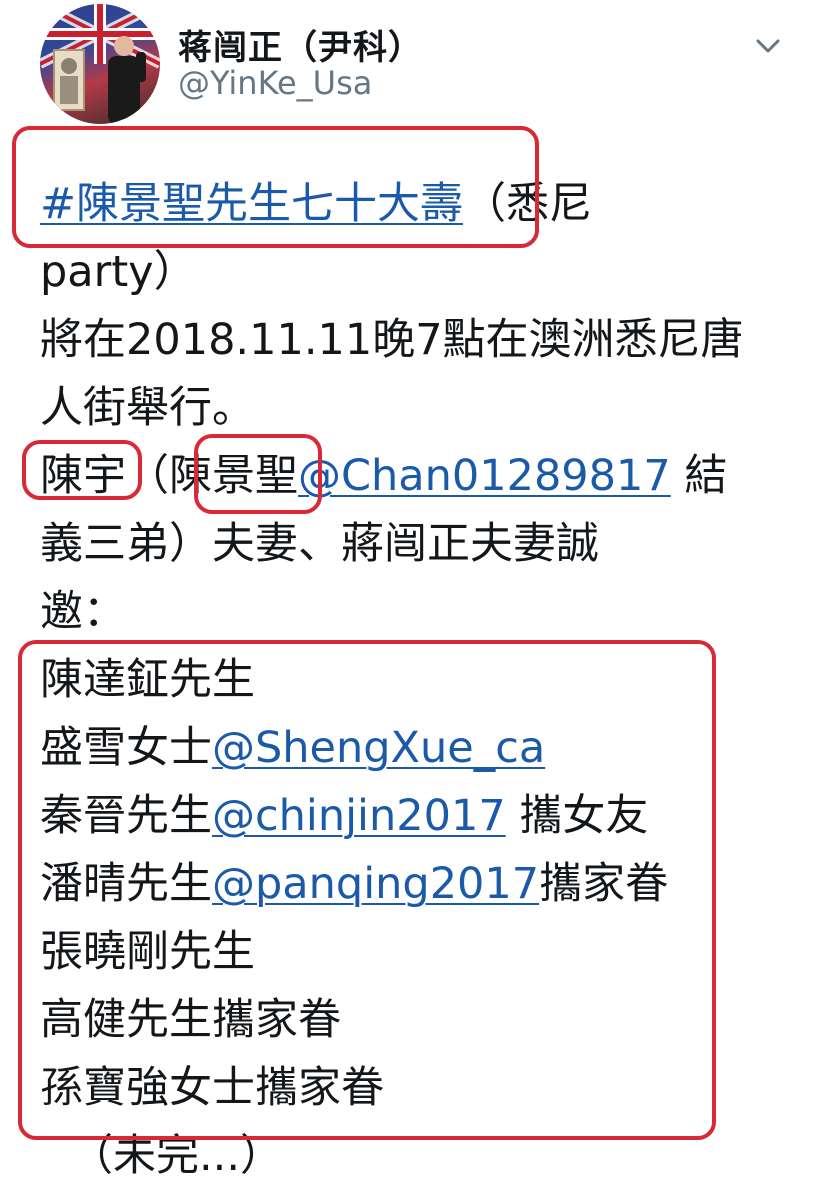 The height and width of the screenshot is (1200, 817). What do you see at coordinates (319, 544) in the screenshot?
I see `tweet-line: 義三弟）夫妻、蔣闿正夫妻誠` at bounding box center [319, 544].